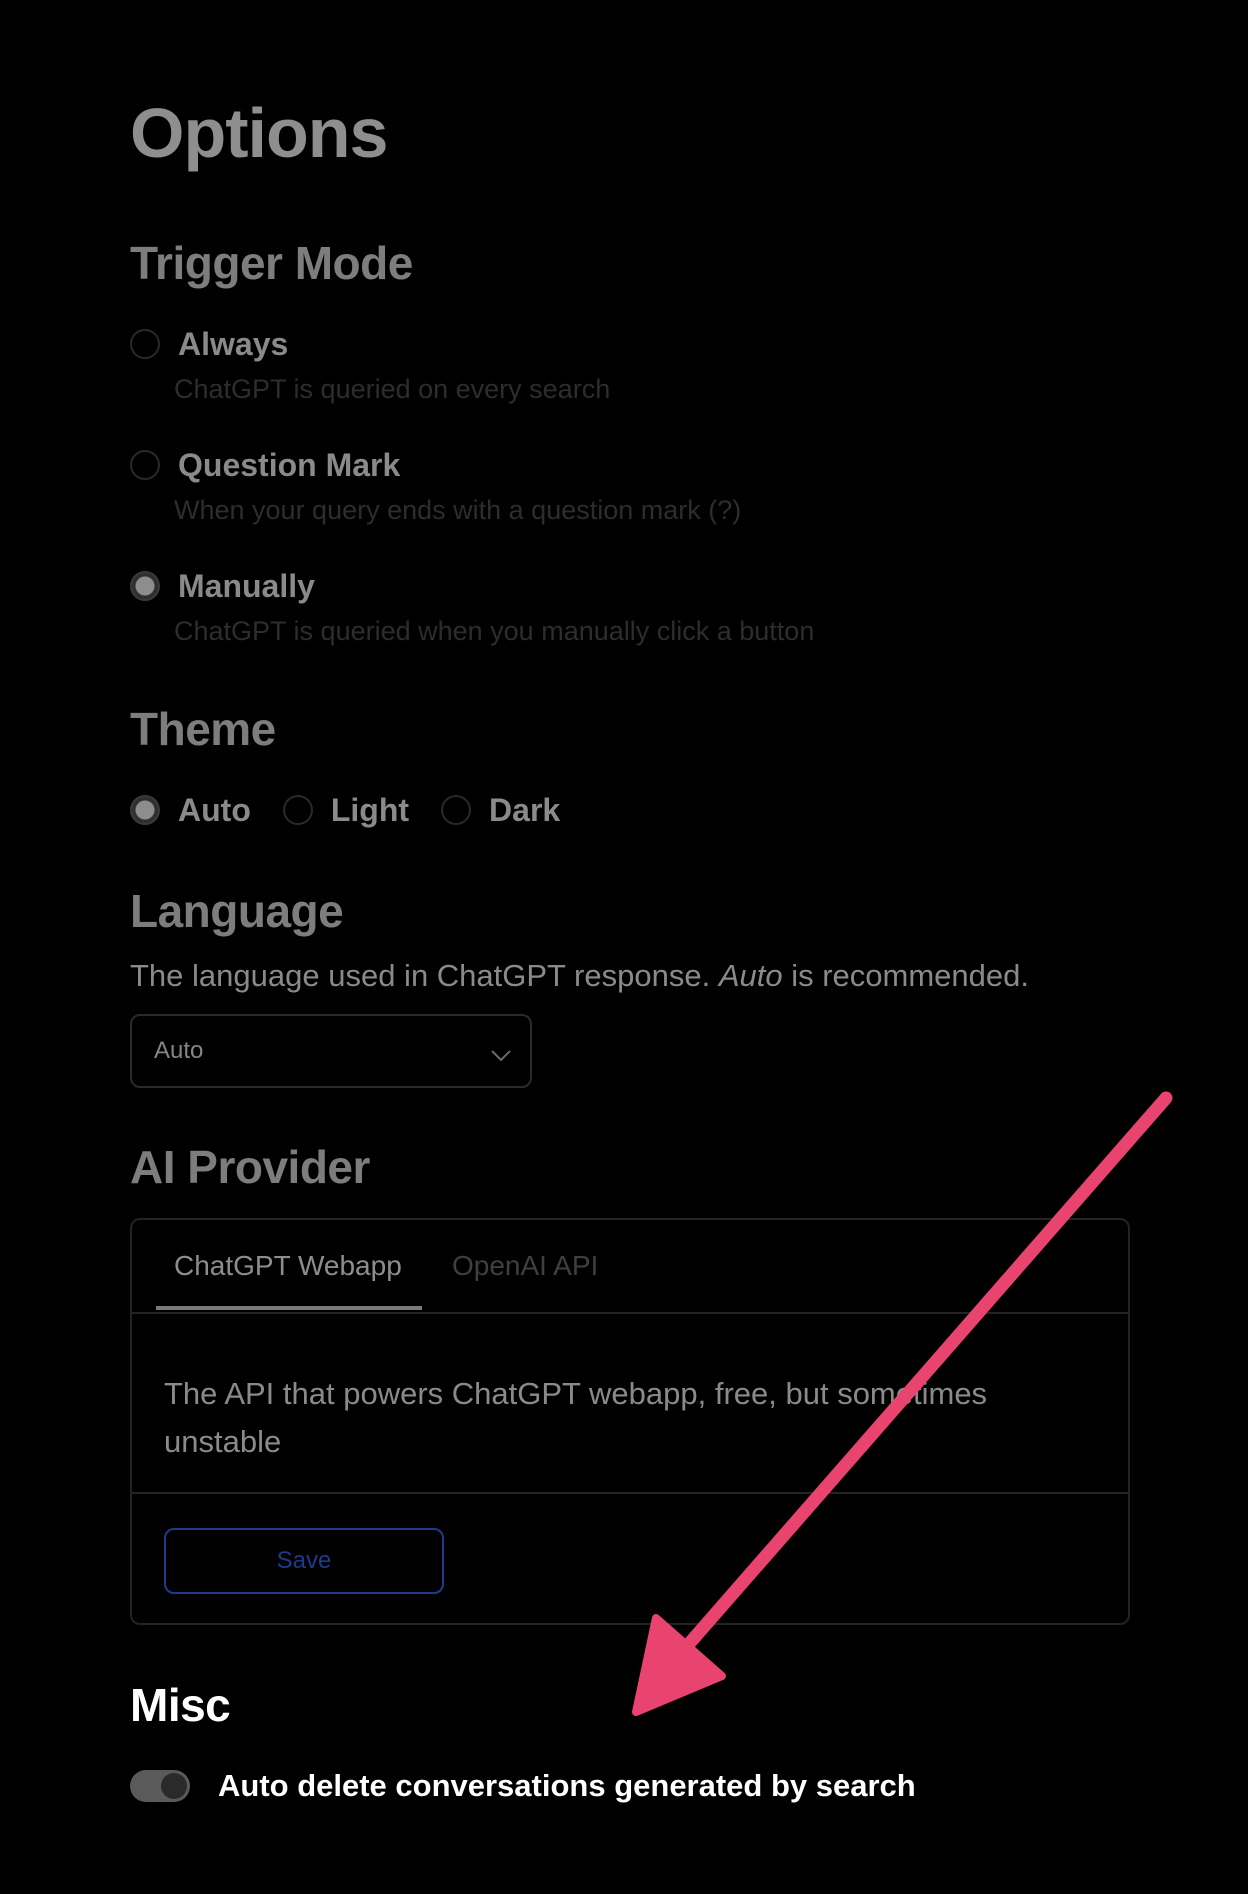 Image resolution: width=1248 pixels, height=1894 pixels. What do you see at coordinates (288, 1266) in the screenshot?
I see `tab-chatgpt-webapp: ChatGPT Webapp` at bounding box center [288, 1266].